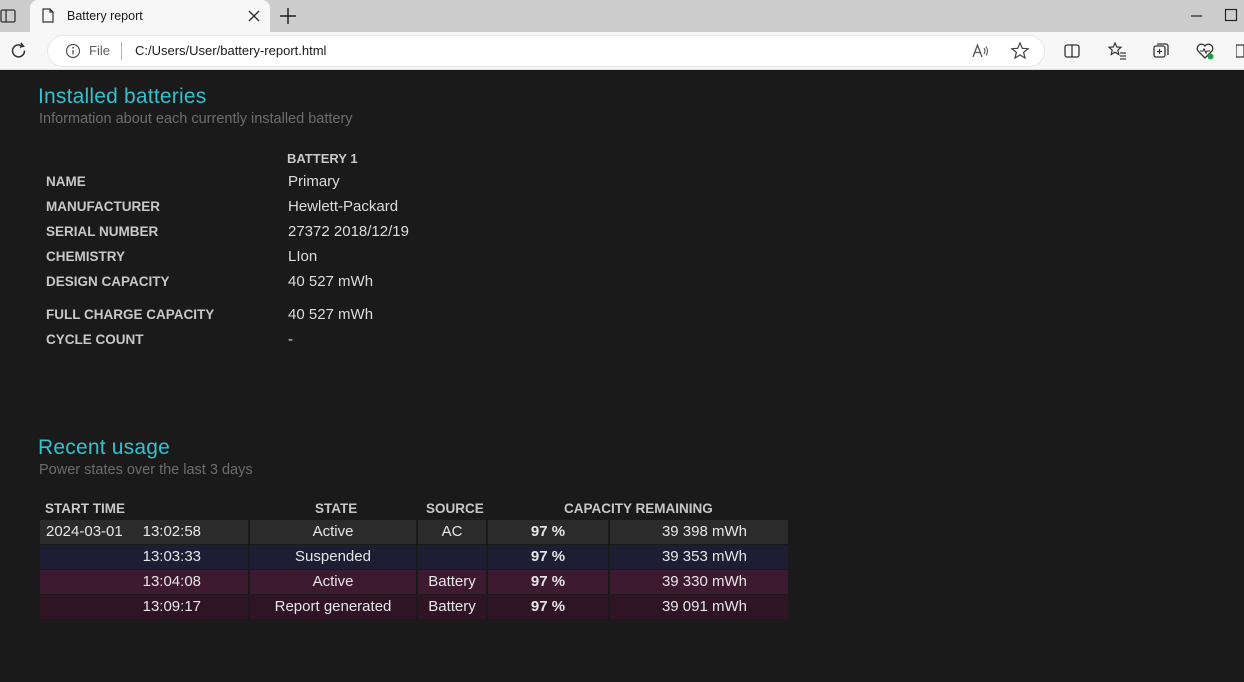  Describe the element at coordinates (1240, 51) in the screenshot. I see `more-icon` at that location.